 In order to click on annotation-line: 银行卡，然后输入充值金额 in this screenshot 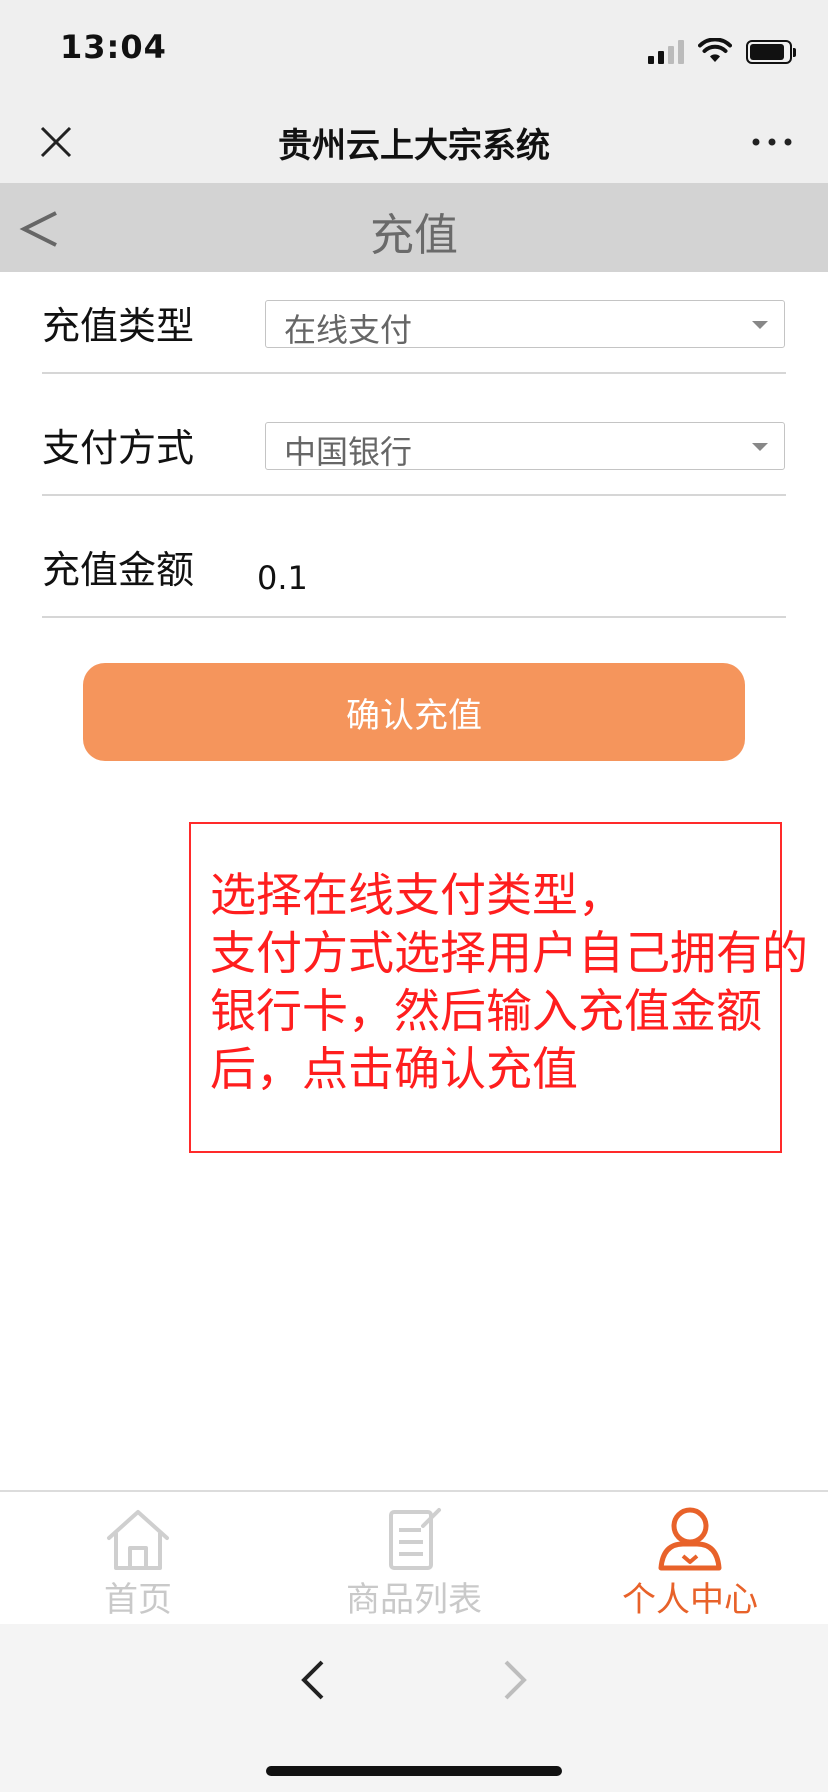, I will do `click(486, 1011)`.